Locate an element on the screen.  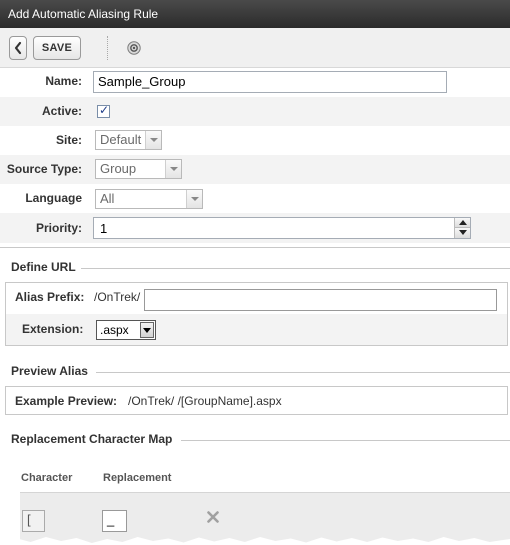
active-row: Active: is located at coordinates (255, 111).